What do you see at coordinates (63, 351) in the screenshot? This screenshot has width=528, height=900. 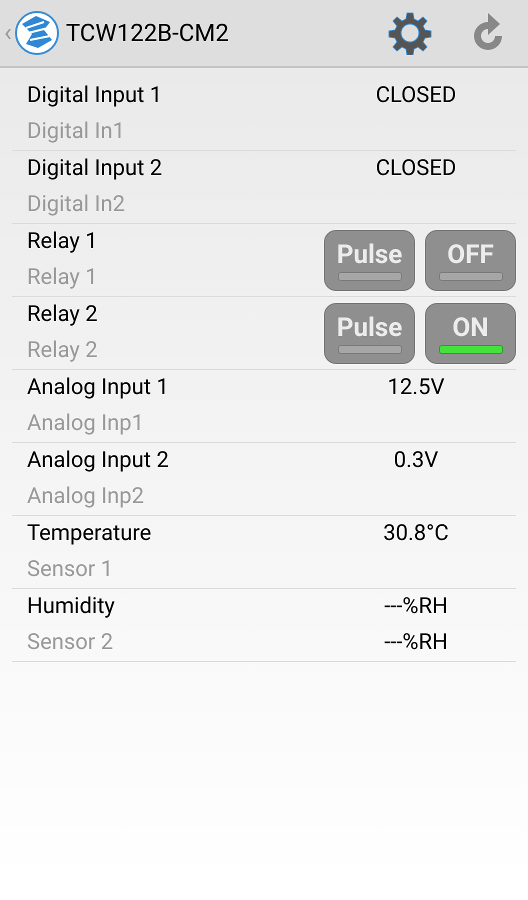 I see `row-sublabel: Relay 2` at bounding box center [63, 351].